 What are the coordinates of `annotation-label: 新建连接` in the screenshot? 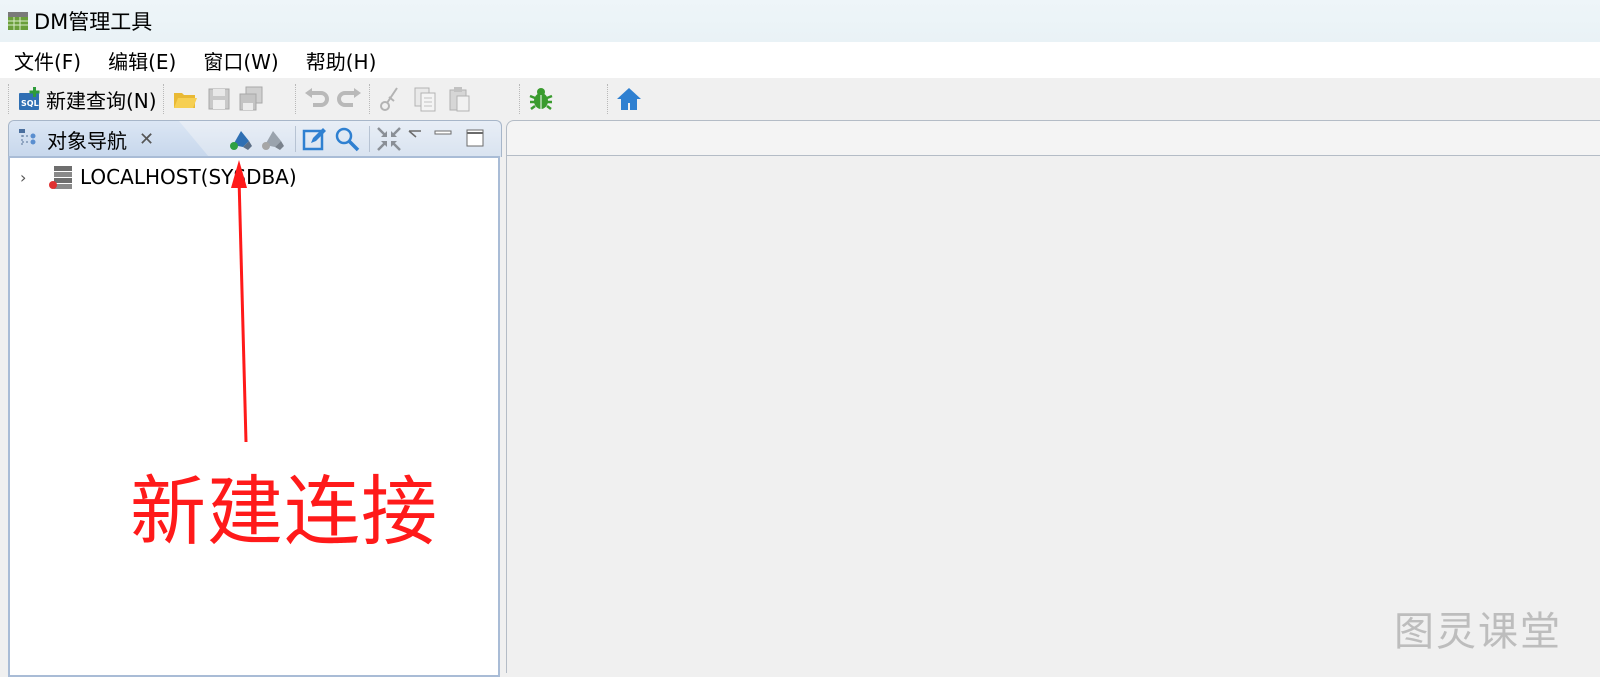 It's located at (284, 511).